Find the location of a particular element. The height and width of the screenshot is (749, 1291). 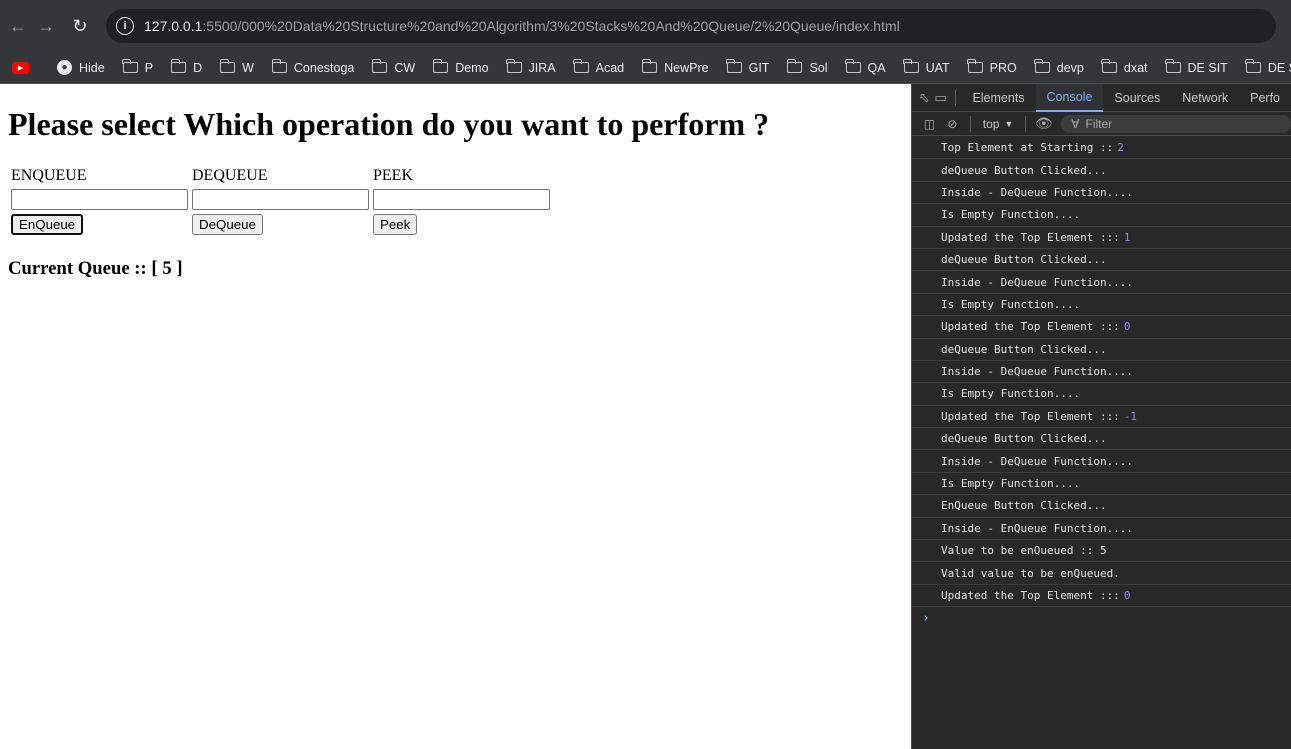

console-message: Updated the Top Element ::: -1 is located at coordinates (1101, 417).